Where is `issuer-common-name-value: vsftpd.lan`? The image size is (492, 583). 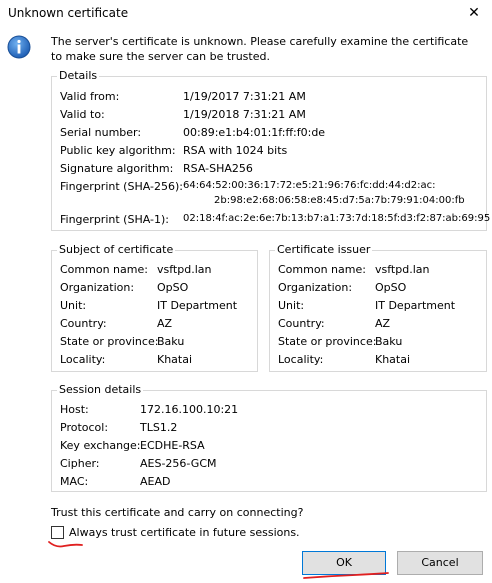 issuer-common-name-value: vsftpd.lan is located at coordinates (402, 269).